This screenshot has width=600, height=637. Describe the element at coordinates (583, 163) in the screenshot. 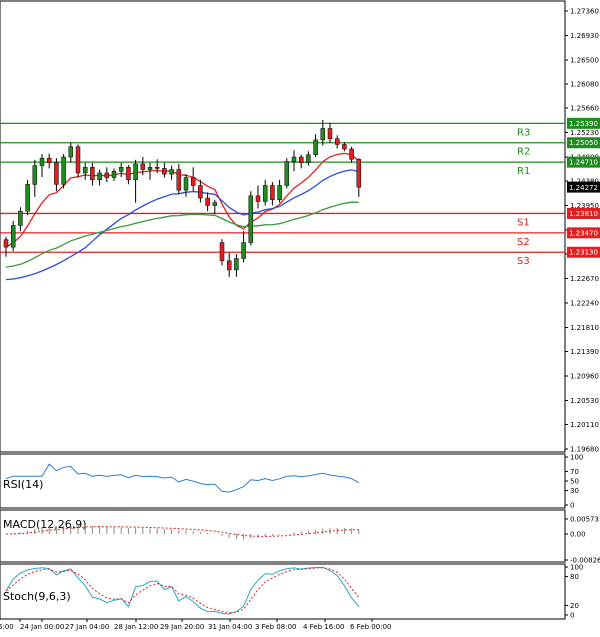

I see `level-price-tag: 1.24710` at that location.